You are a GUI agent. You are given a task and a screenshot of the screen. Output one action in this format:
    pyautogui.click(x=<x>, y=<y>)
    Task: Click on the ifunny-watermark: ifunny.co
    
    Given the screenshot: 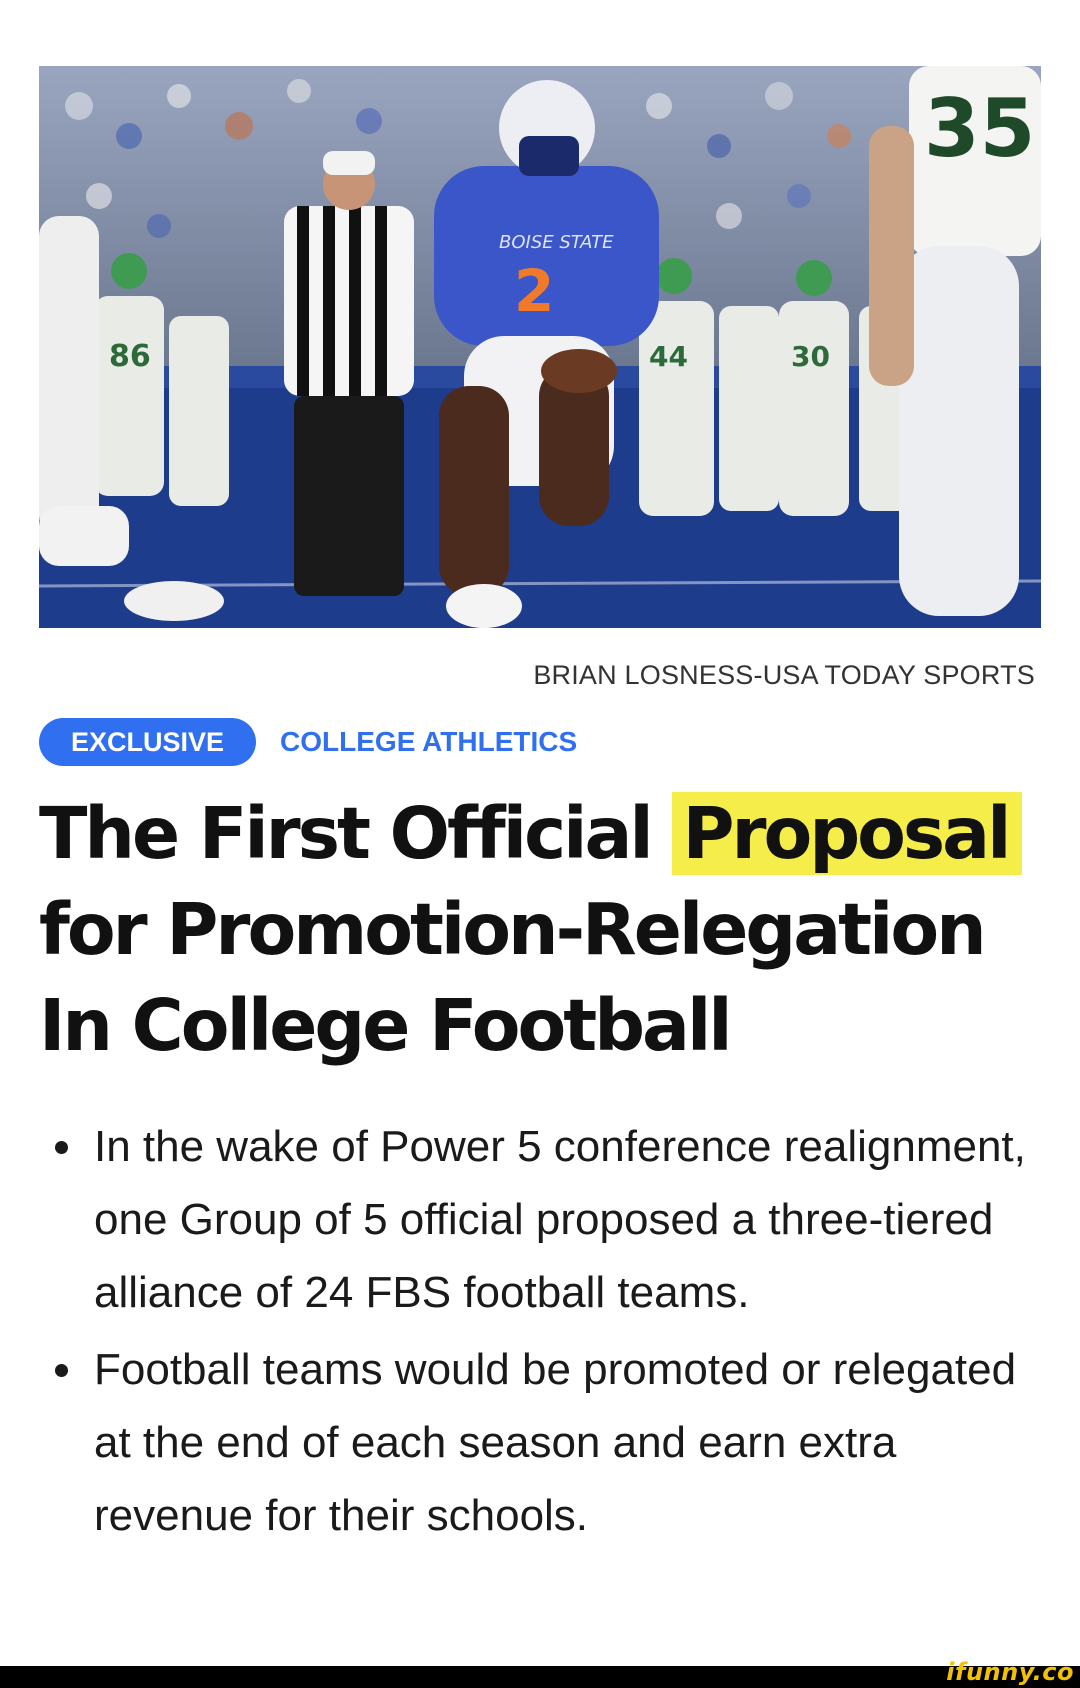 What is the action you would take?
    pyautogui.click(x=1010, y=1672)
    